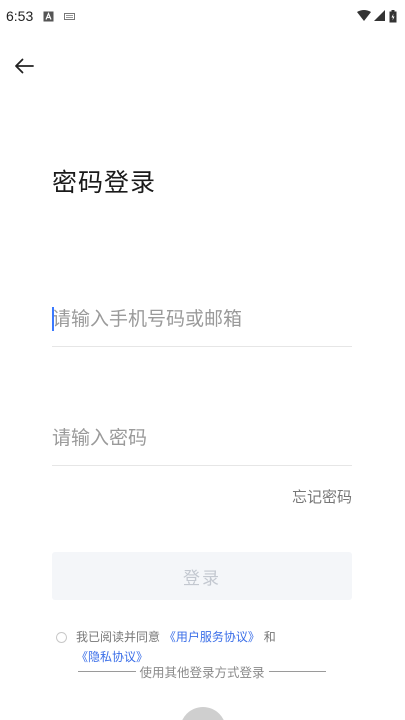 This screenshot has height=720, width=405. I want to click on other-login-option-button, so click(203, 713).